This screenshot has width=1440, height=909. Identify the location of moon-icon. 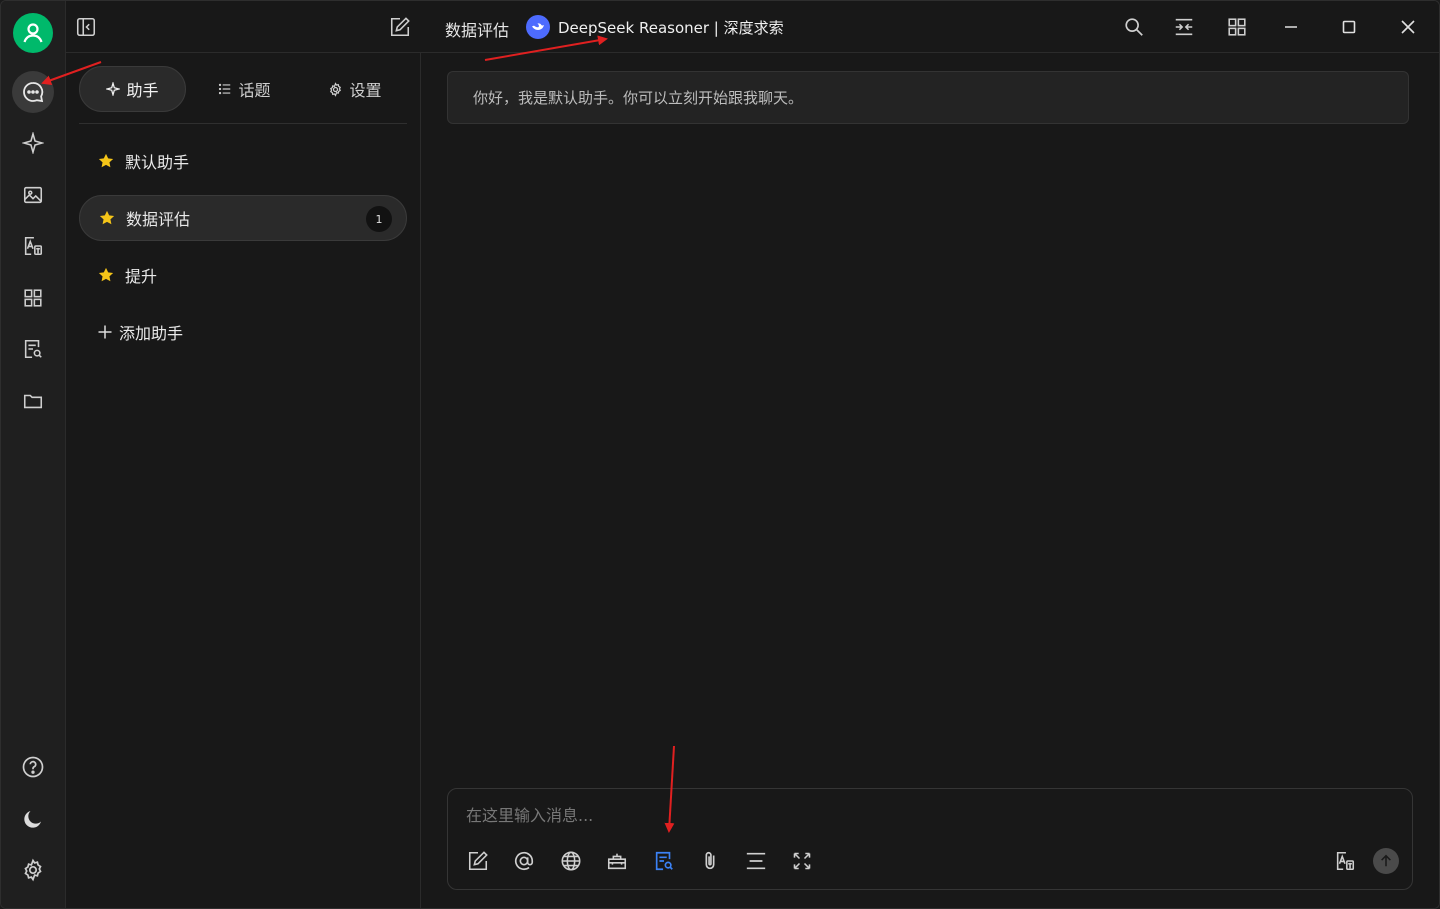
(32, 819).